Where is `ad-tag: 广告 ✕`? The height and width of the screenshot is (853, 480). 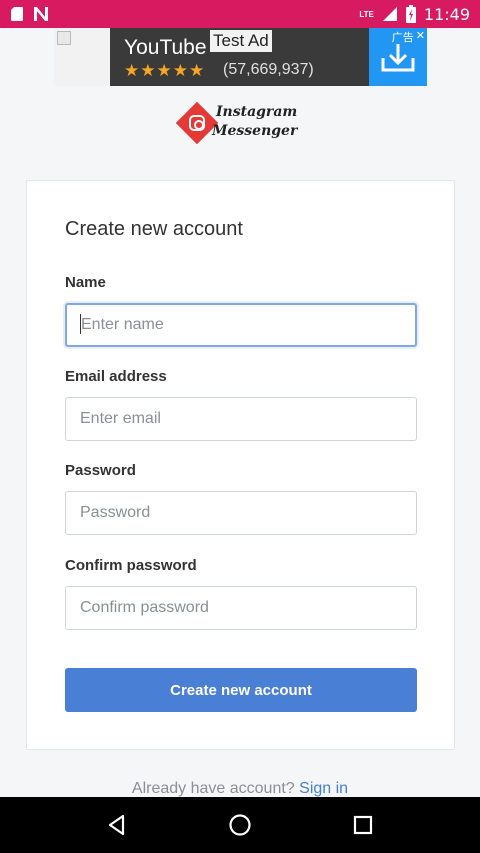 ad-tag: 广告 ✕ is located at coordinates (408, 37).